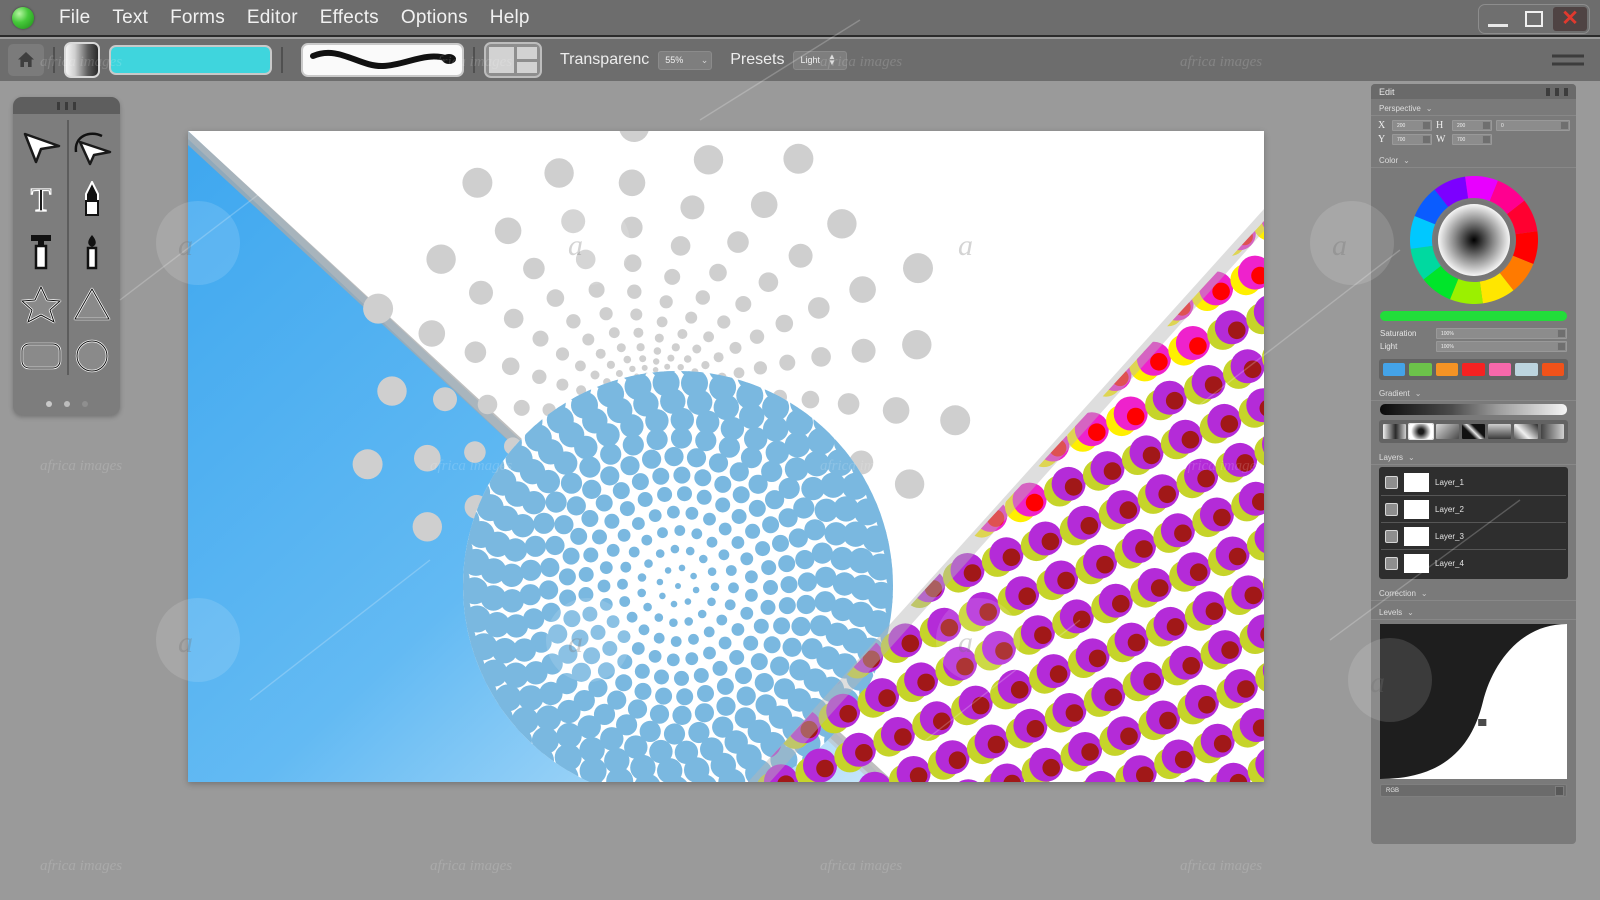 The image size is (1600, 900). I want to click on y-field: 700, so click(1412, 139).